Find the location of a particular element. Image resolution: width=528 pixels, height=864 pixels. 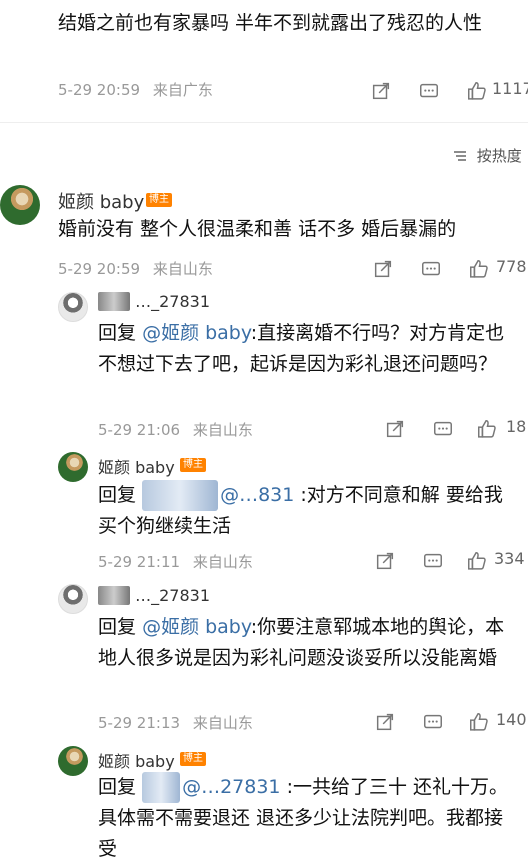

mention-link: @…@…27831 is located at coordinates (214, 787).